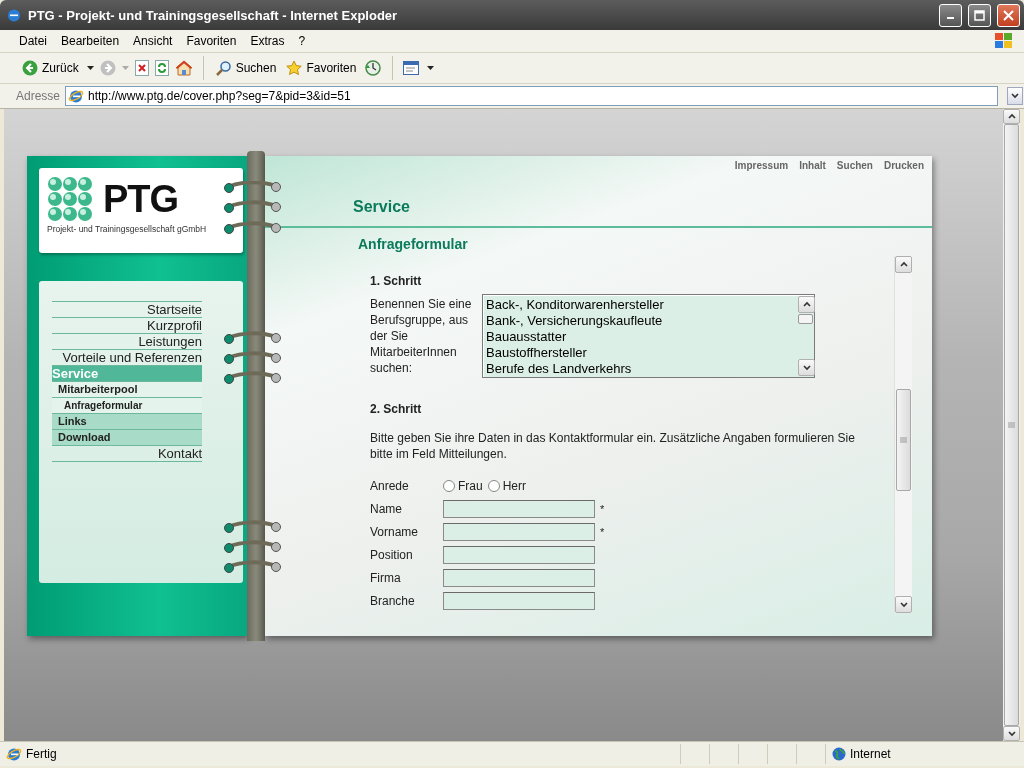  What do you see at coordinates (321, 68) in the screenshot?
I see `favorites-button: Favoriten` at bounding box center [321, 68].